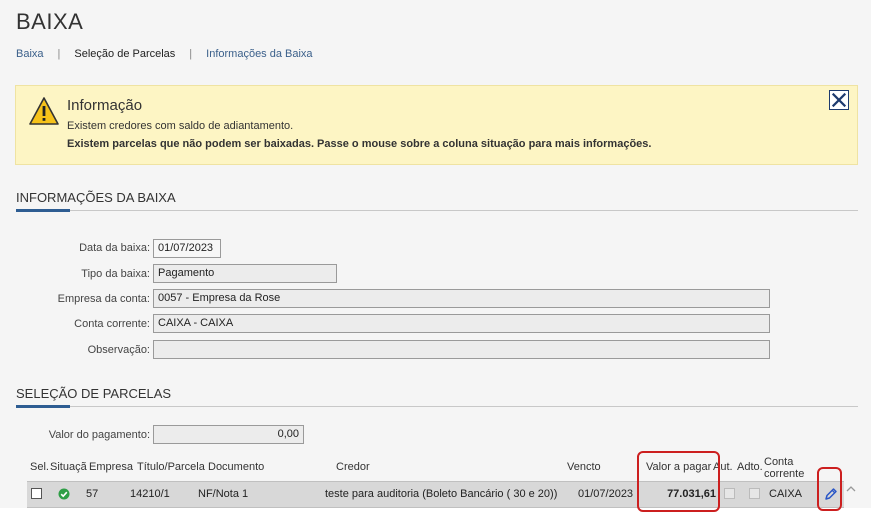 The image size is (871, 528). I want to click on section-title-informacoes: INFORMAÇÕES DA BAIXA, so click(96, 197).